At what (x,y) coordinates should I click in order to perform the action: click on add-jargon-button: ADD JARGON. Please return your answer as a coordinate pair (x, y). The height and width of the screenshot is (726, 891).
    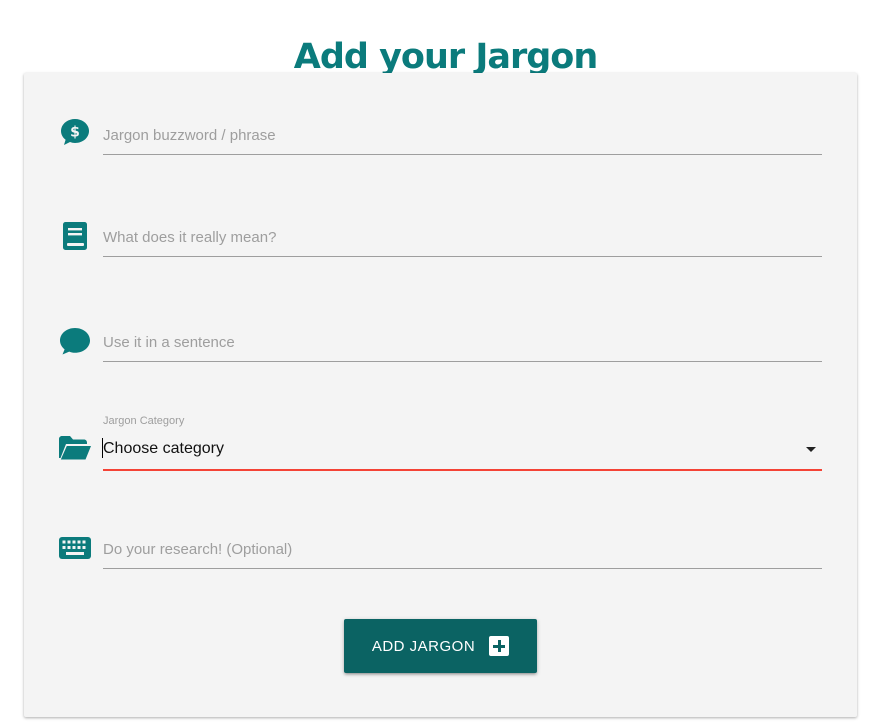
    Looking at the image, I should click on (440, 646).